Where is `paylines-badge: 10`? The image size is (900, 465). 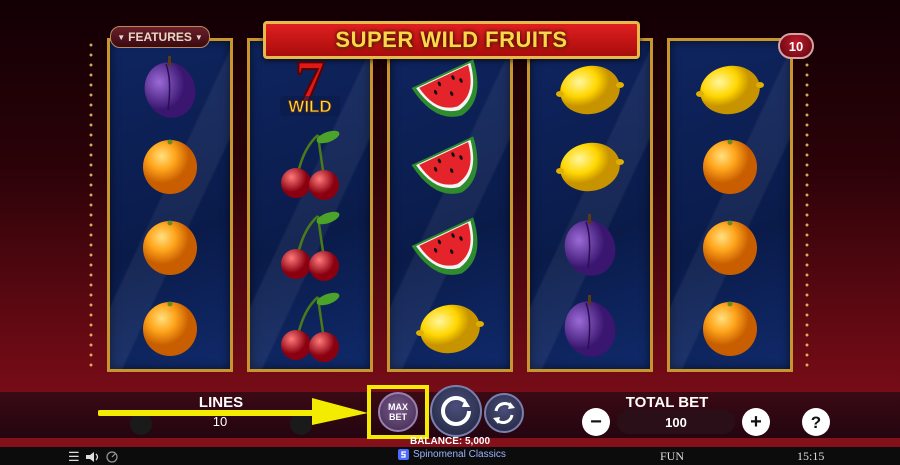 paylines-badge: 10 is located at coordinates (796, 46).